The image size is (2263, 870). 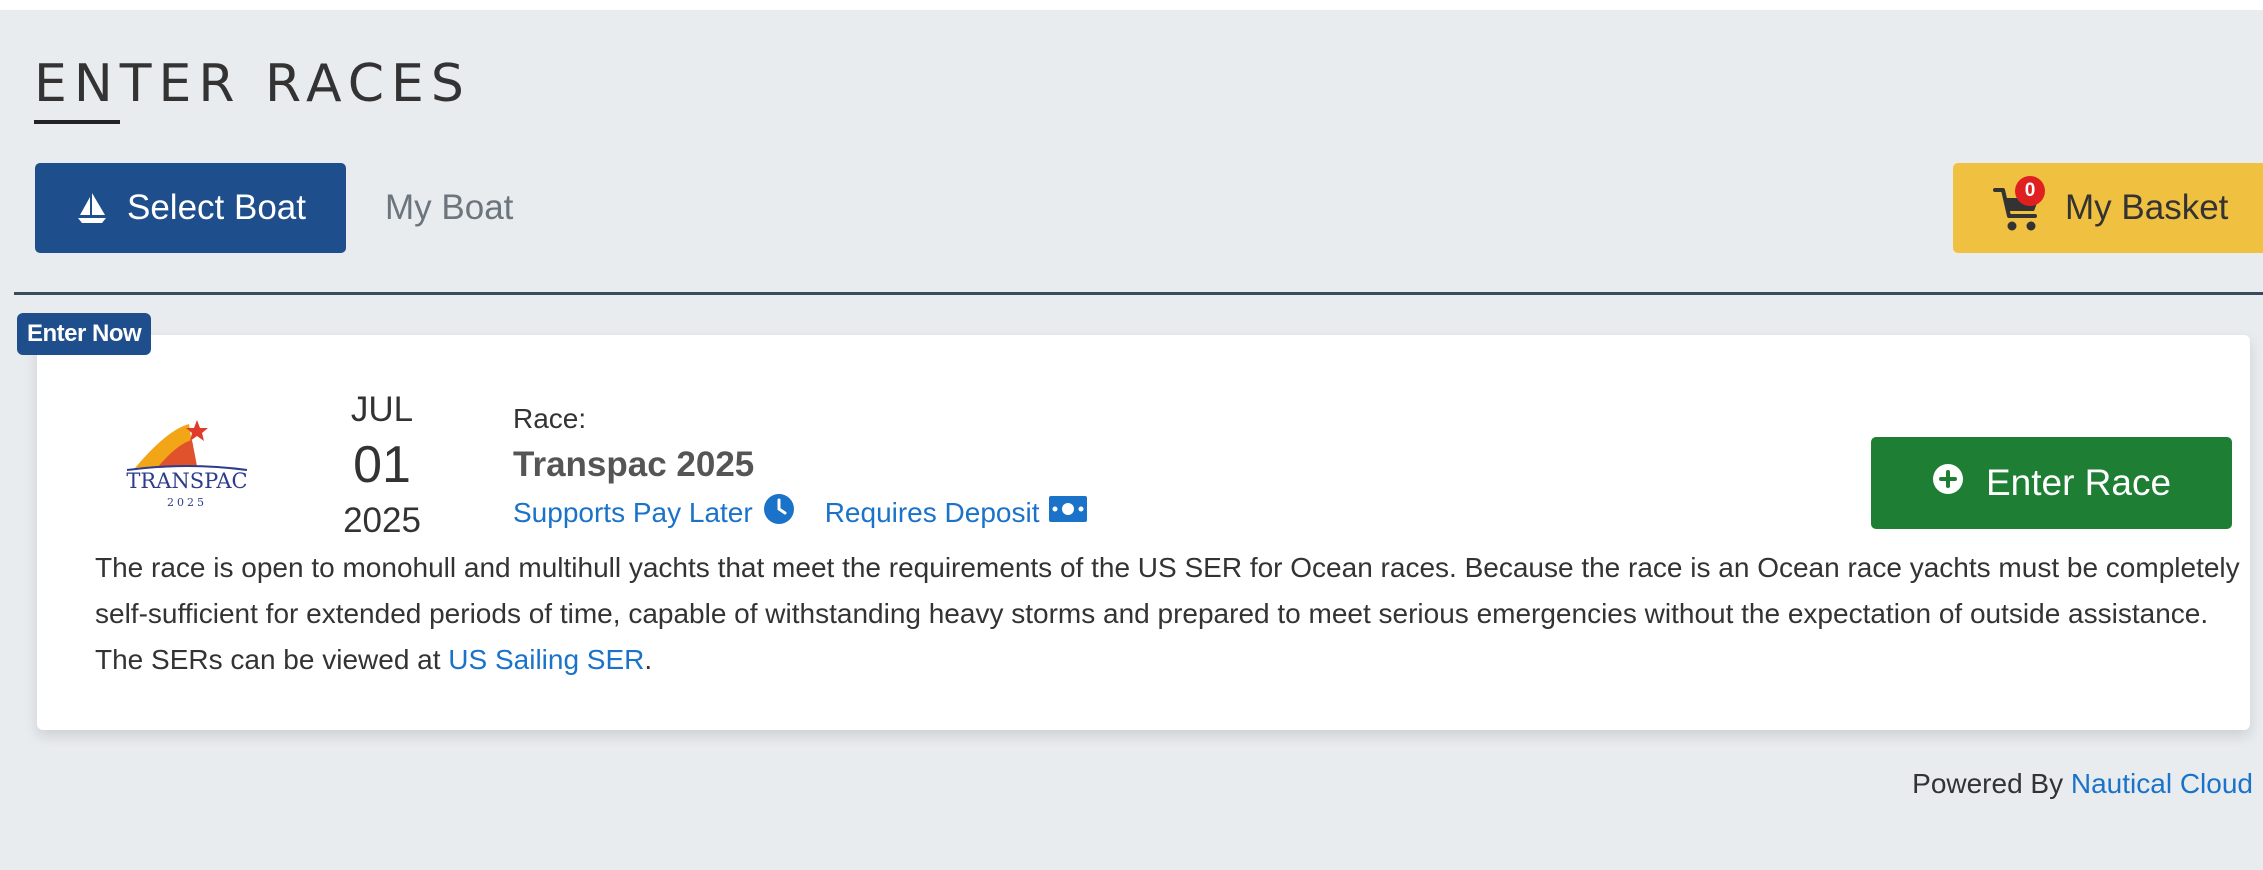 What do you see at coordinates (800, 512) in the screenshot?
I see `race-features: Supports Pay Later Requires Deposit` at bounding box center [800, 512].